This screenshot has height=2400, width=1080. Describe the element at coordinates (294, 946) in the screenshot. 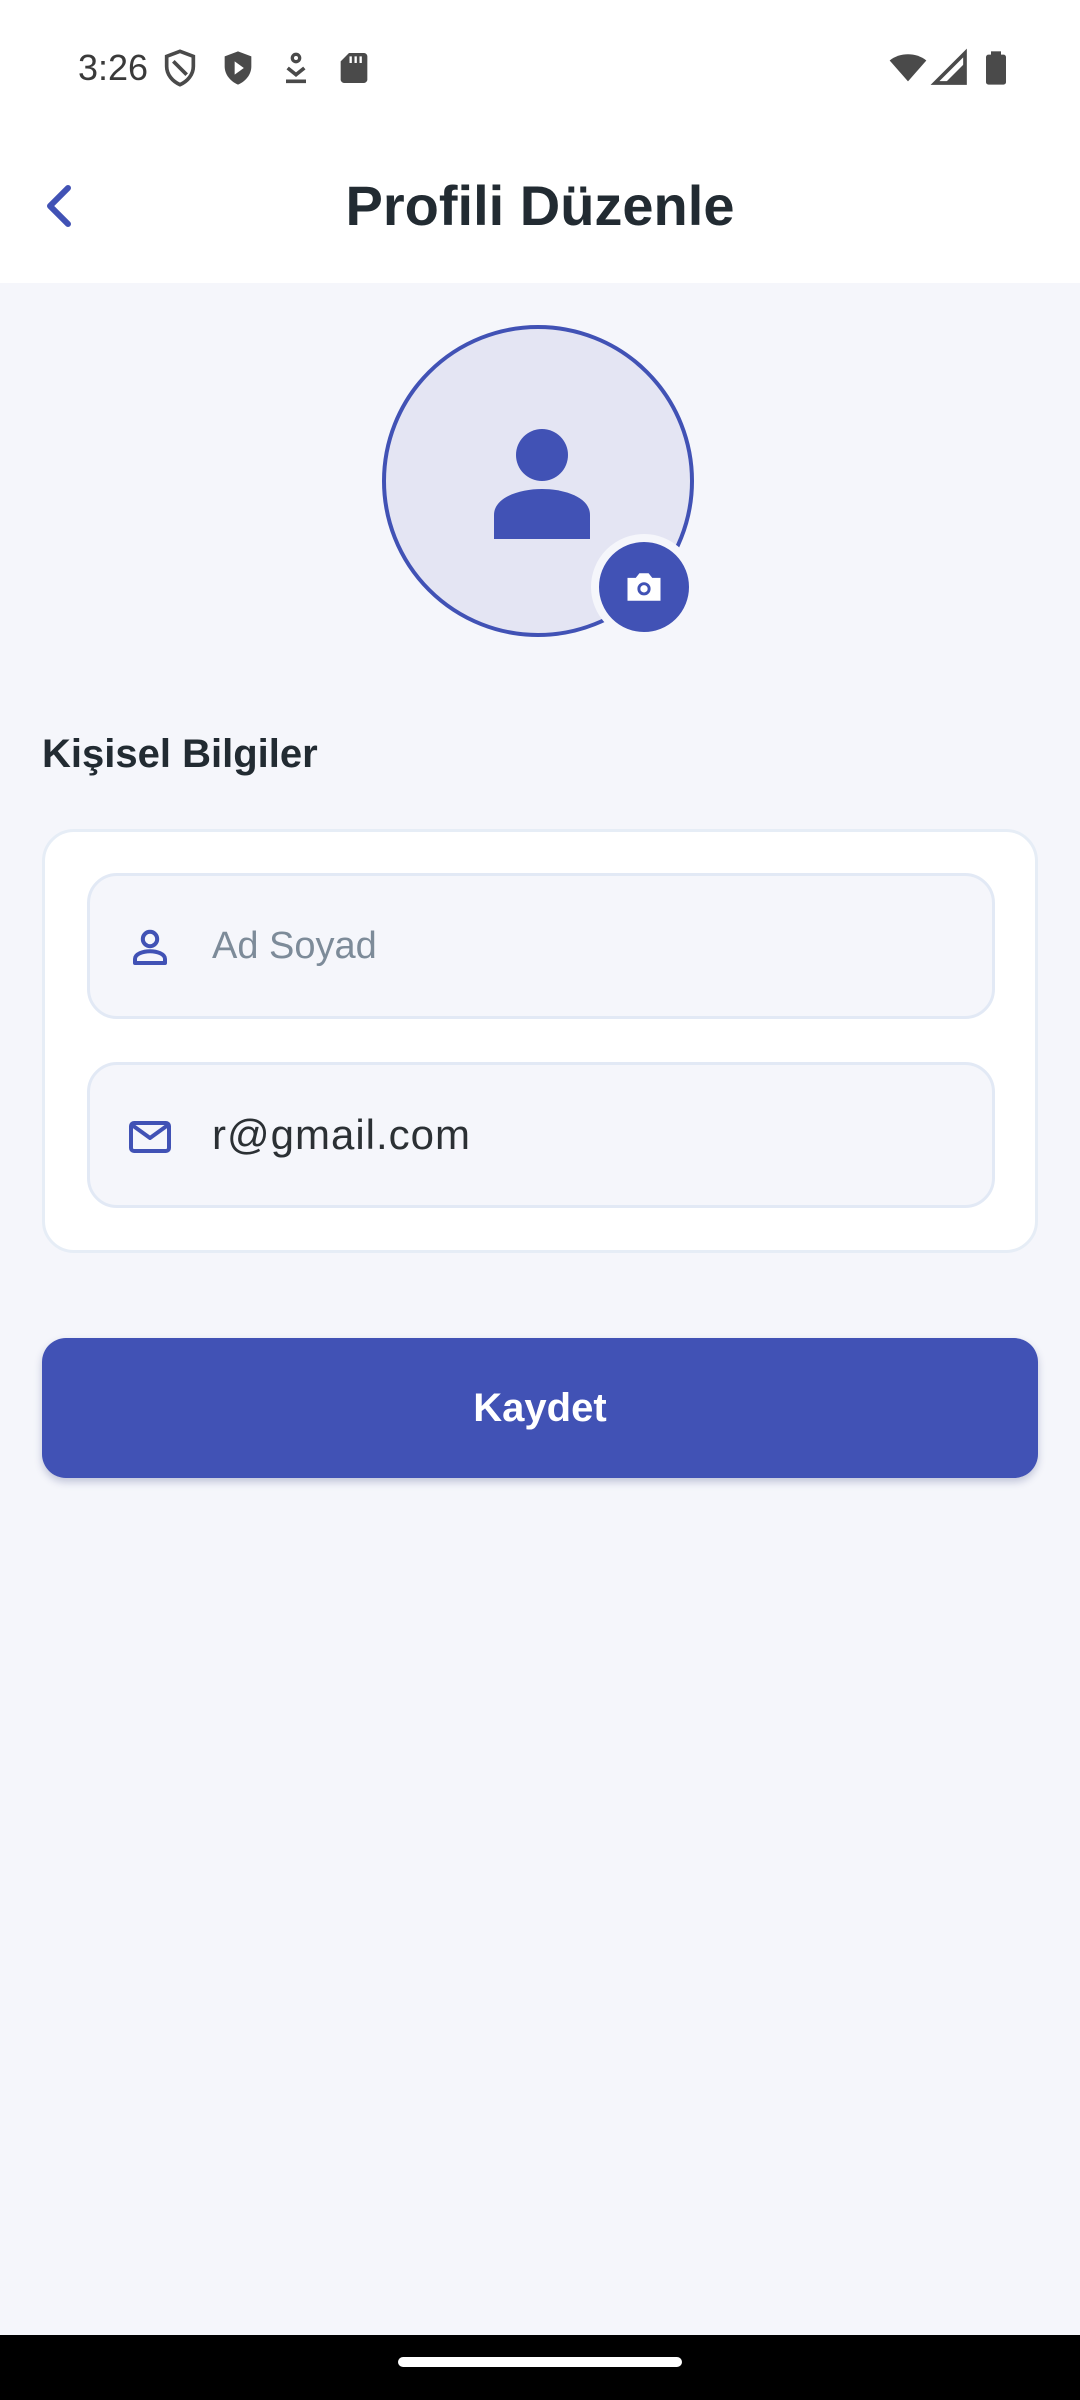

I see `name-placeholder: Ad Soyad` at that location.